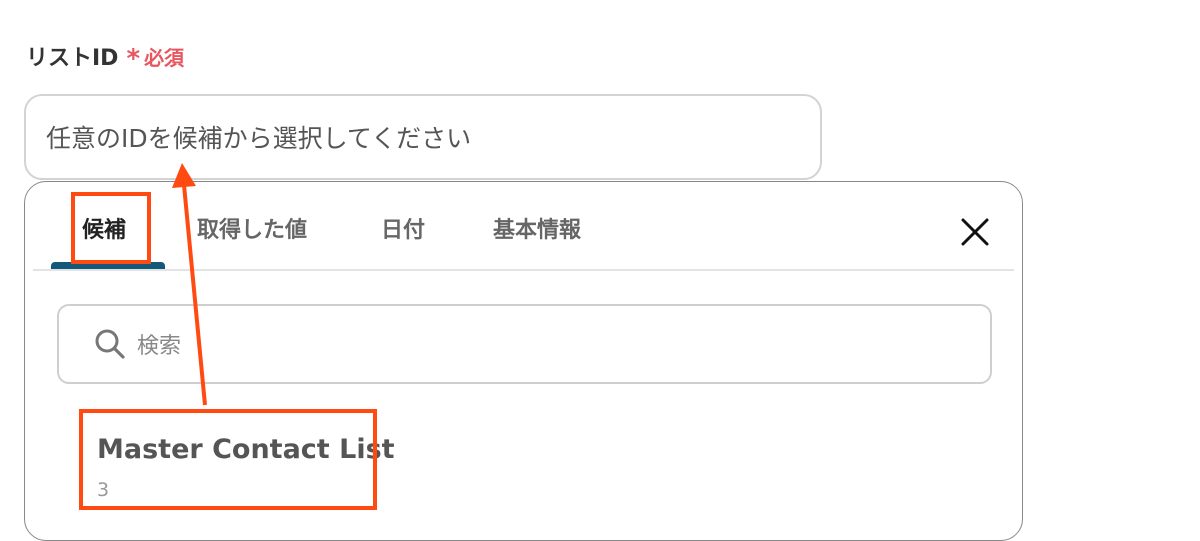 This screenshot has height=541, width=1200. Describe the element at coordinates (246, 467) in the screenshot. I see `candidate-item: Master Contact List 3` at that location.